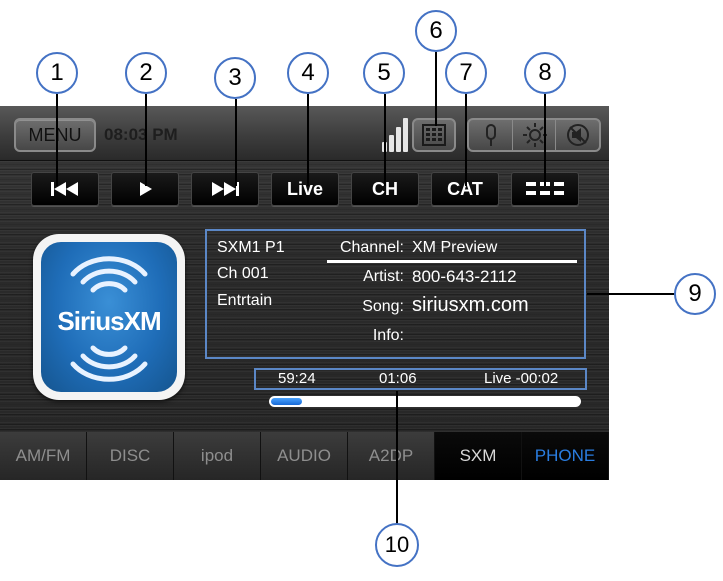 Image resolution: width=723 pixels, height=581 pixels. I want to click on callout-6: 6, so click(436, 31).